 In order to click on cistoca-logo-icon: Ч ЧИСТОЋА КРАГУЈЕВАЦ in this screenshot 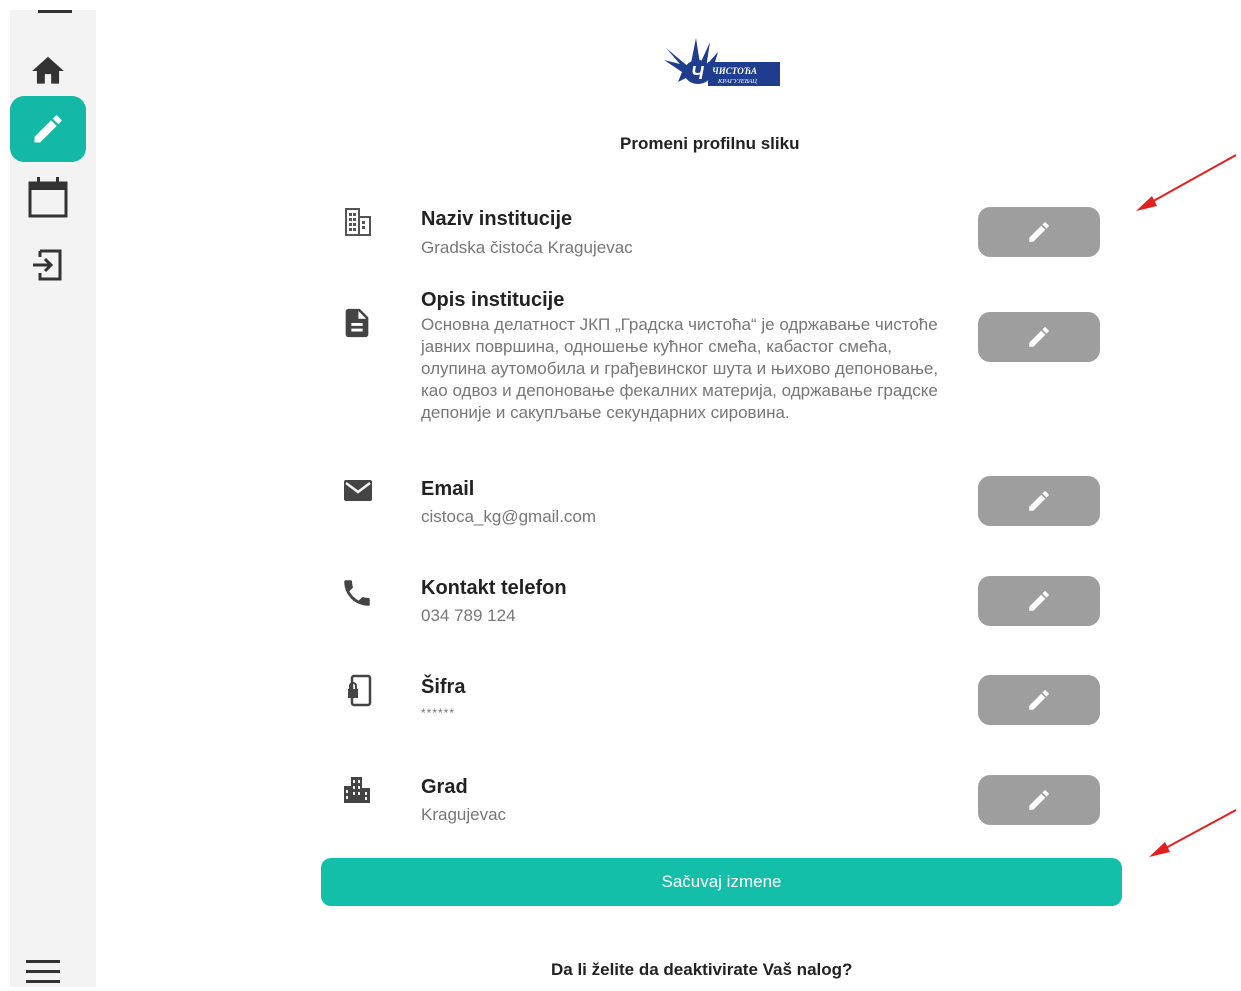, I will do `click(722, 62)`.